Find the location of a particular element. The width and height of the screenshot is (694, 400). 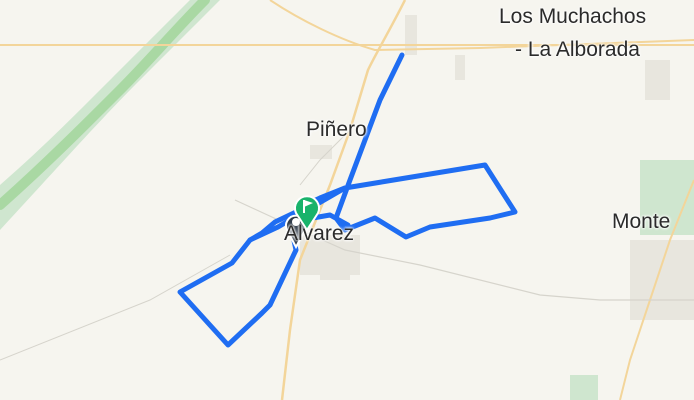

place-label-los-muchachos-1: Los Muchachos is located at coordinates (573, 16).